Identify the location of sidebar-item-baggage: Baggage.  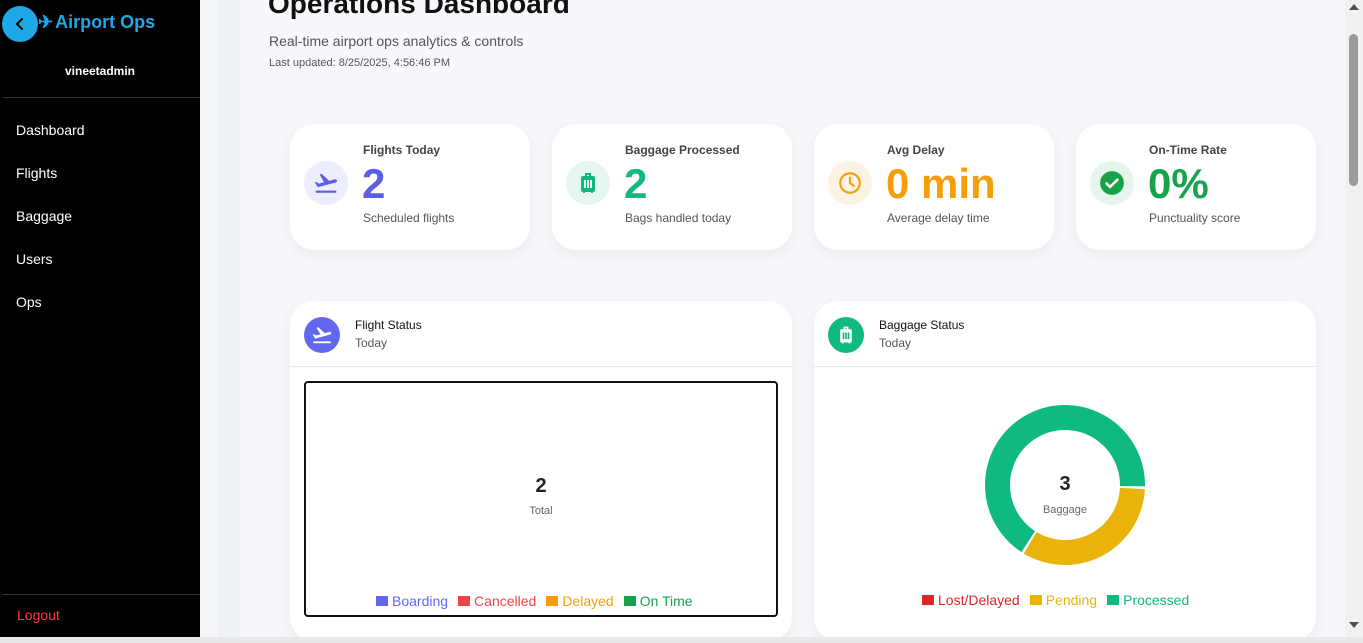
(100, 215).